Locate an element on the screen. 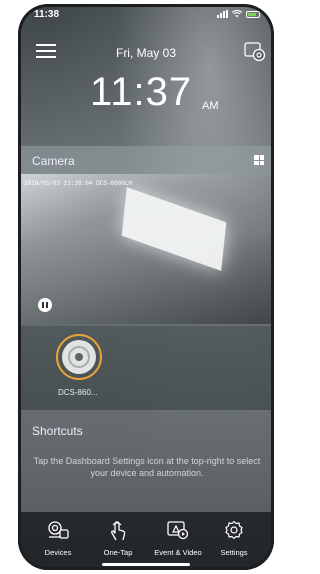  tab-devices: Devices is located at coordinates (58, 538).